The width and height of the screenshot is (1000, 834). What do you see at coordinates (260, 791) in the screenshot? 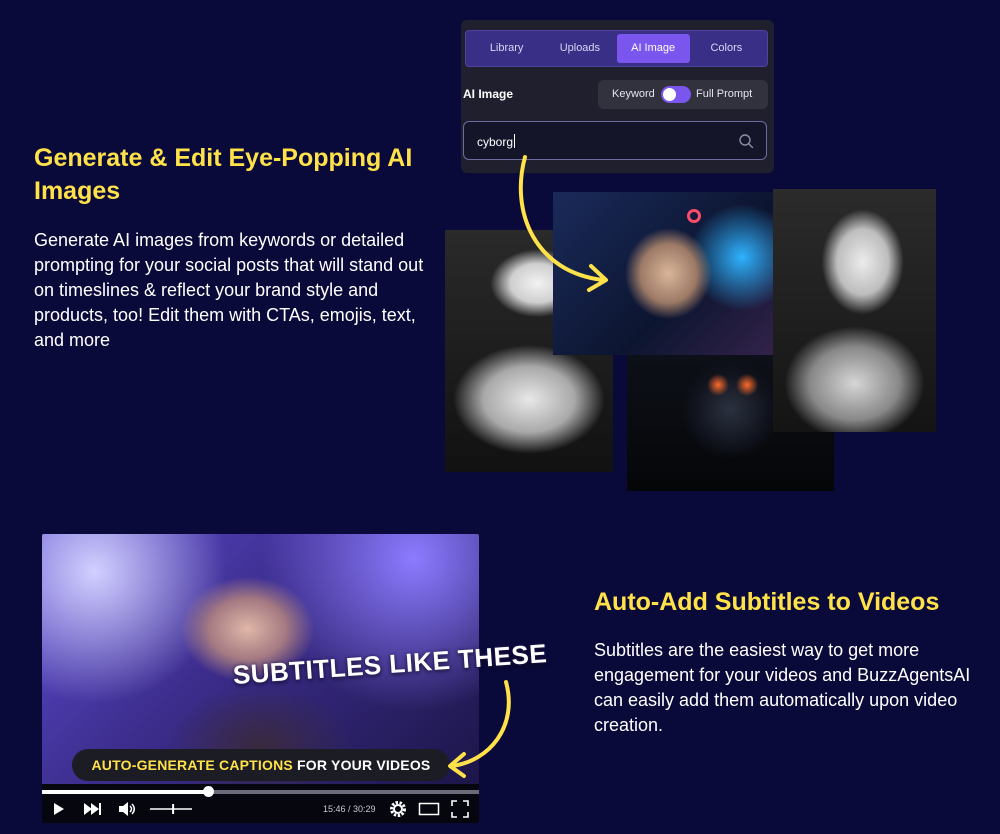
I see `progress-bar` at bounding box center [260, 791].